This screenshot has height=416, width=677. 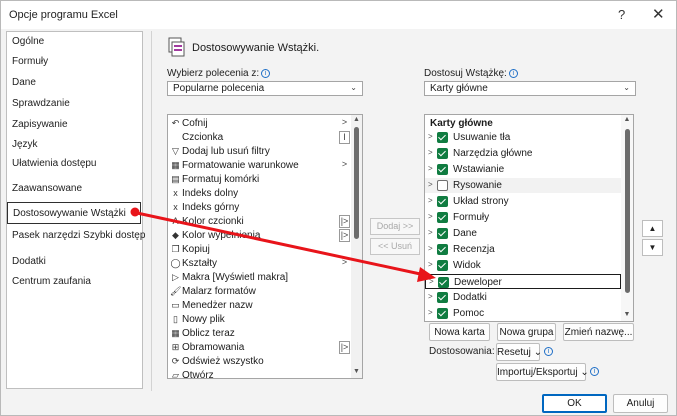 I want to click on annotation-arrow-head, so click(x=426, y=274).